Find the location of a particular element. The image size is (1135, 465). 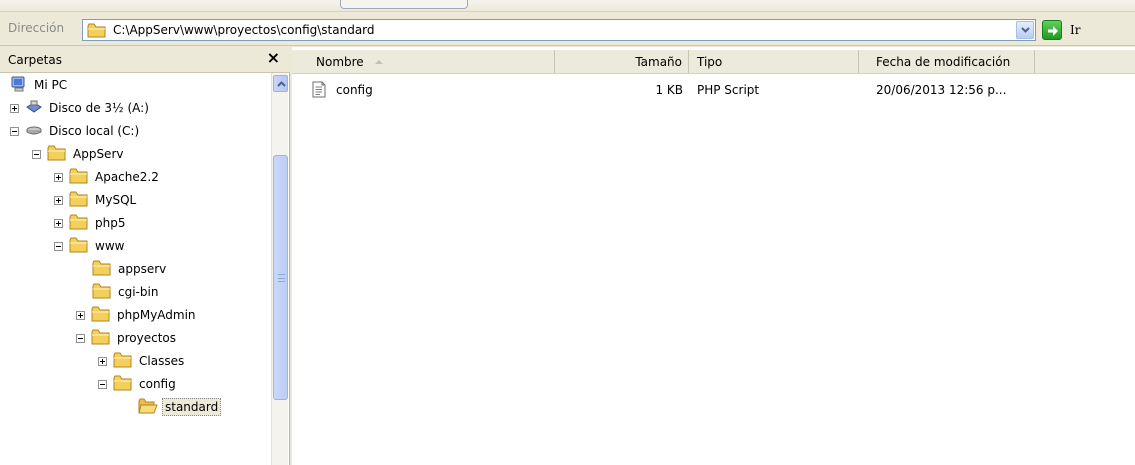

column-type-label: Tipo is located at coordinates (710, 62).